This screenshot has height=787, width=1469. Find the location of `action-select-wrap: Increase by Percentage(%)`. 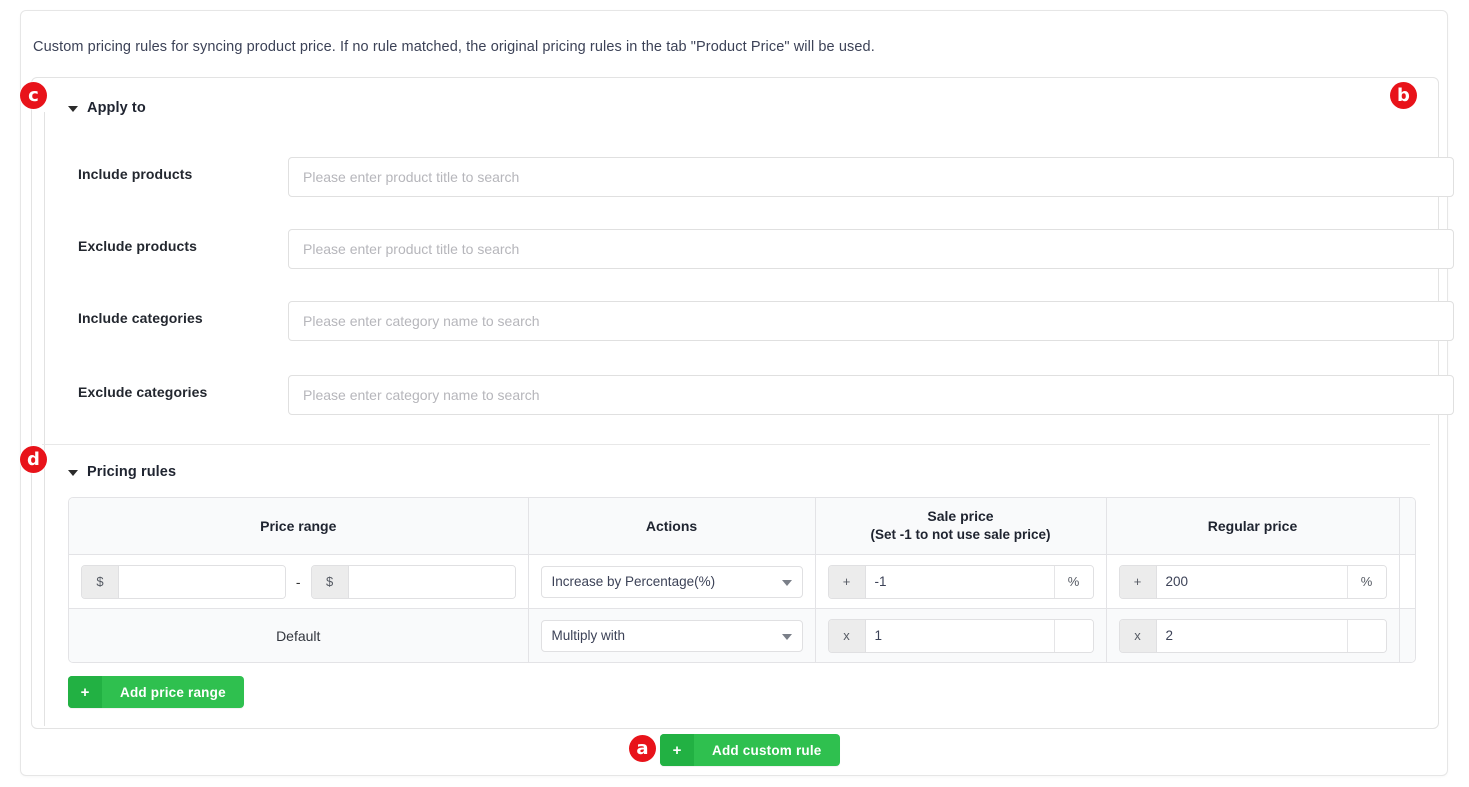

action-select-wrap: Increase by Percentage(%) is located at coordinates (672, 581).